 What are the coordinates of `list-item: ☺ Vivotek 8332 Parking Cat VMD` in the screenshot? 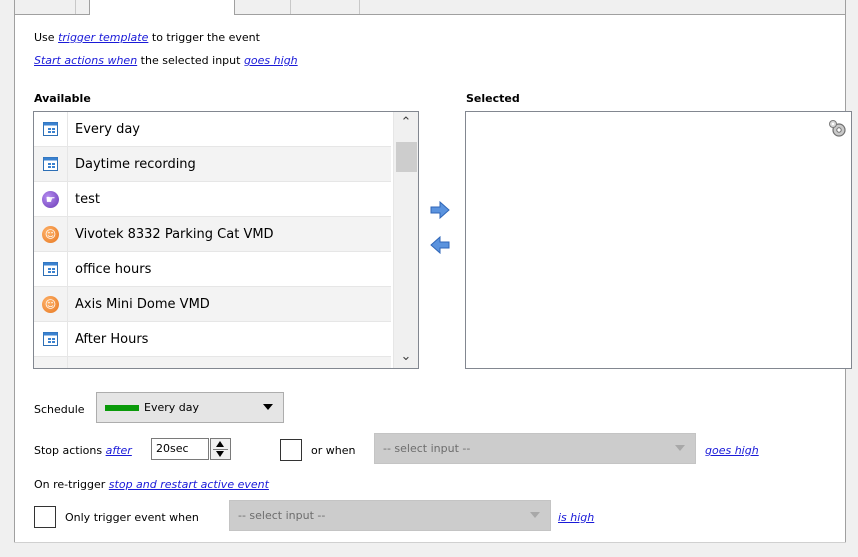 It's located at (212, 234).